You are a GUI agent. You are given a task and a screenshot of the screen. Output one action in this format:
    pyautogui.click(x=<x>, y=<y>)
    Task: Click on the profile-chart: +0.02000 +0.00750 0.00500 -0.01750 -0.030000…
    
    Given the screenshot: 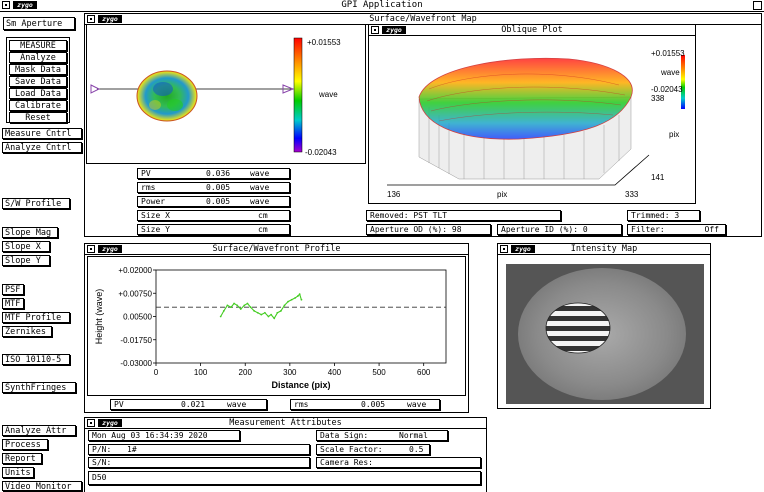 What is the action you would take?
    pyautogui.click(x=270, y=328)
    